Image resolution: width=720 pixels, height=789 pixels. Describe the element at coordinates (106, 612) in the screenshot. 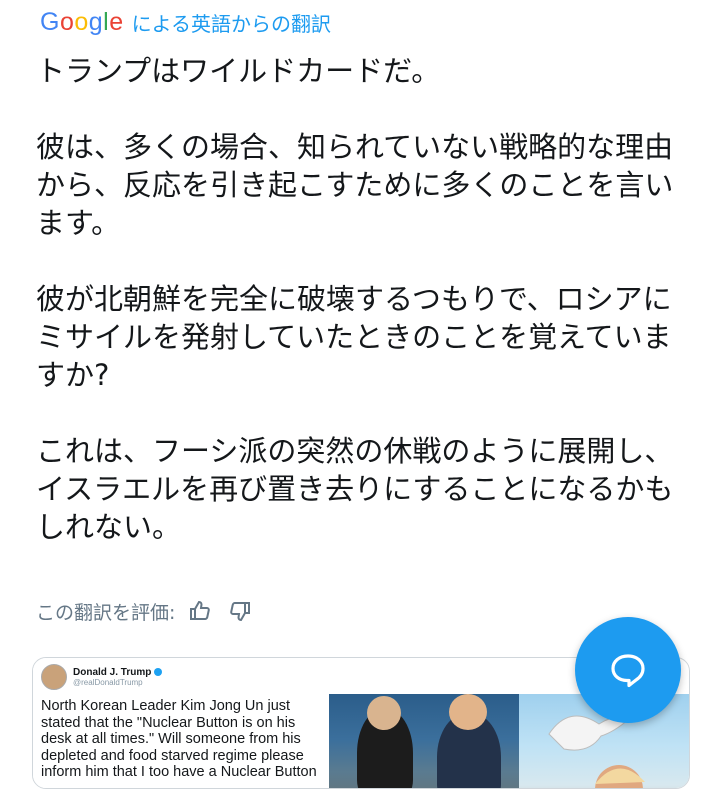

I see `rate-translation-label: この翻訳を評価:` at that location.